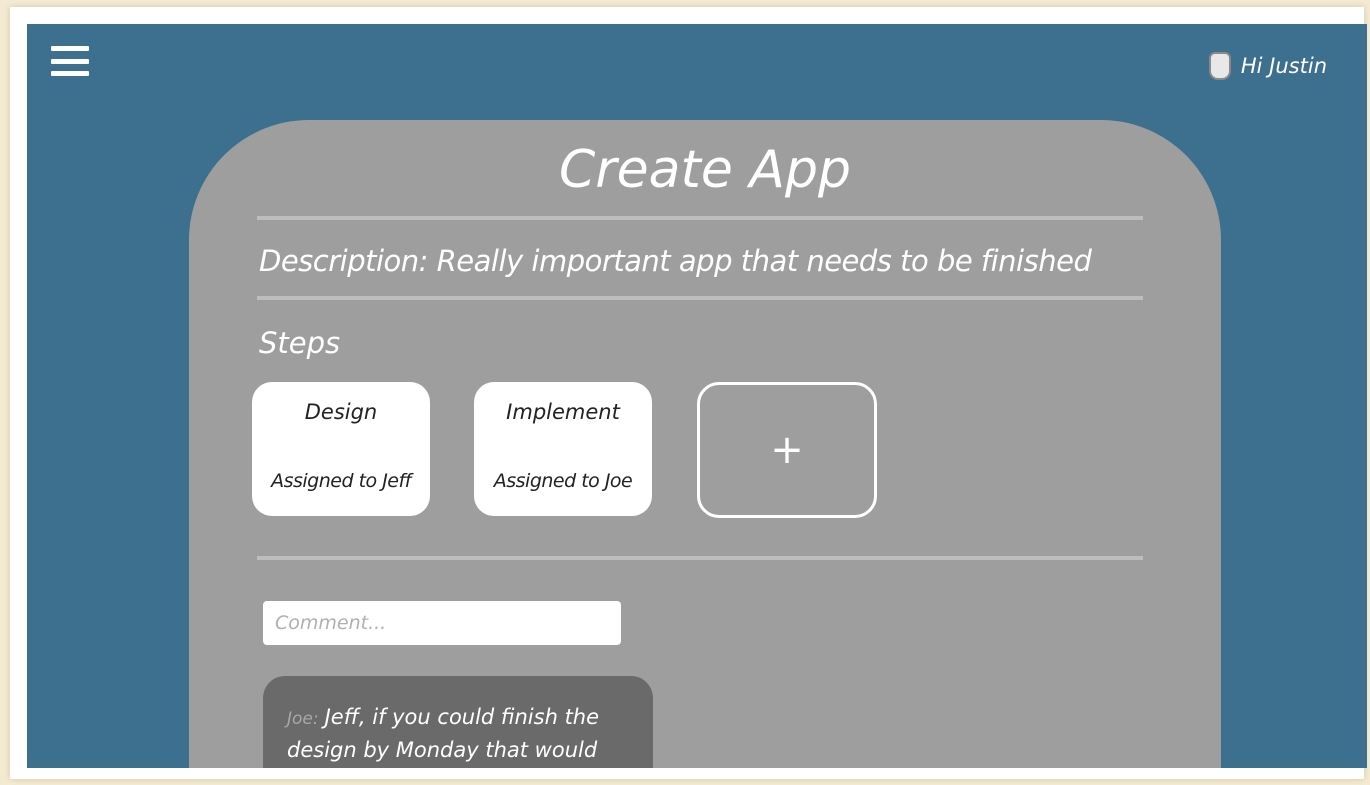 The image size is (1370, 785). What do you see at coordinates (705, 170) in the screenshot?
I see `page-title: Create App` at bounding box center [705, 170].